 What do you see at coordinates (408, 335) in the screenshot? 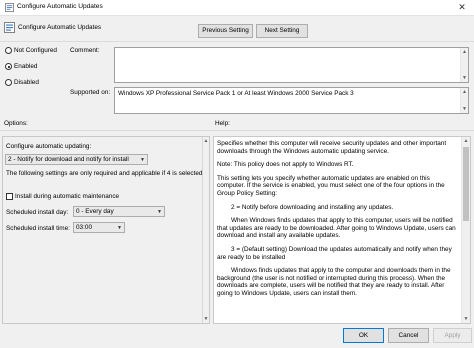
I see `cancel-button: Cancel` at bounding box center [408, 335].